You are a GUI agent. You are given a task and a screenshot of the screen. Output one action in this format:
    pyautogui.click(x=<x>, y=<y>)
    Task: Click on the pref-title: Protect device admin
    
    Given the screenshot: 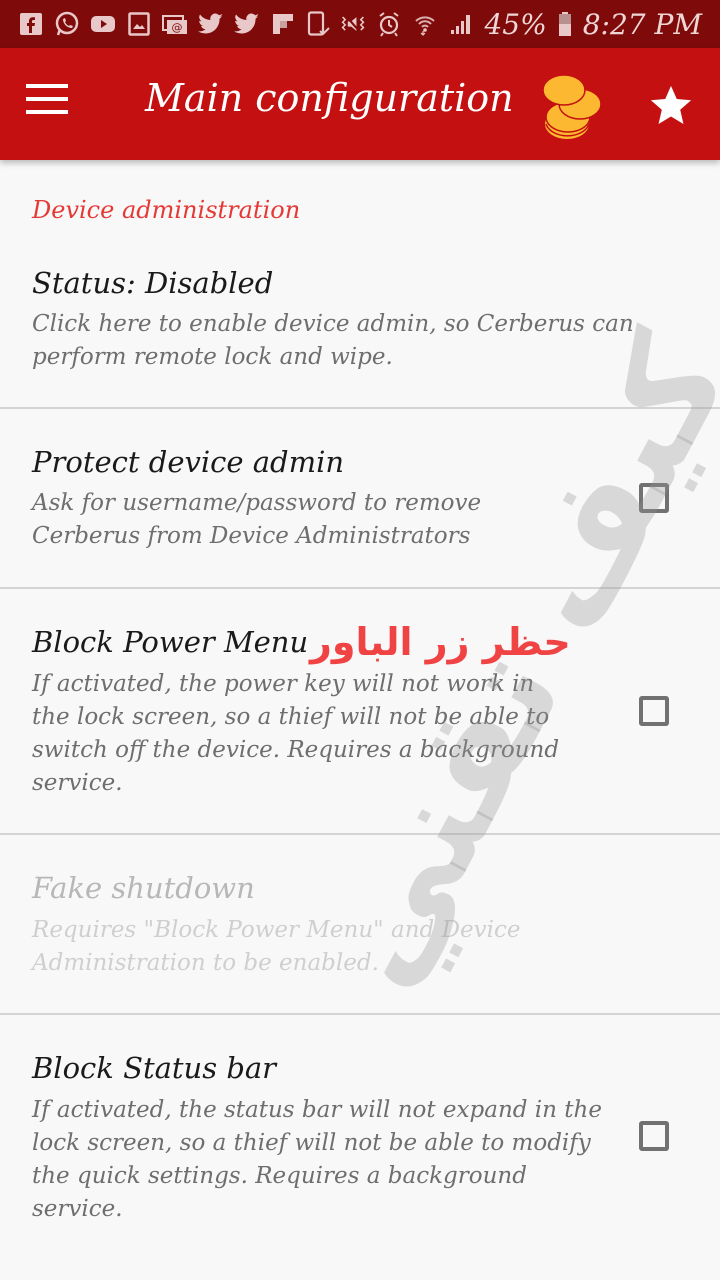 What is the action you would take?
    pyautogui.click(x=188, y=462)
    